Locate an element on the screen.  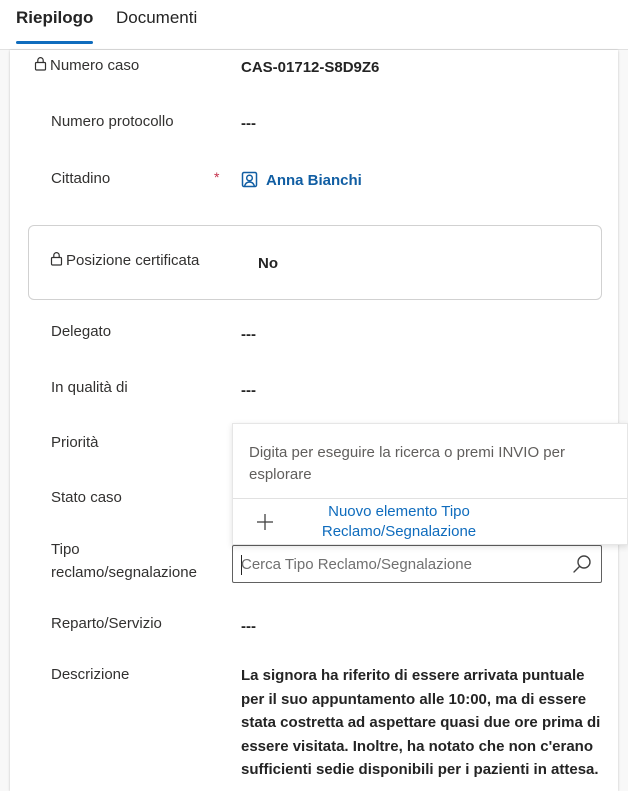
tab-bar: Riepilogo Documenti is located at coordinates (314, 25).